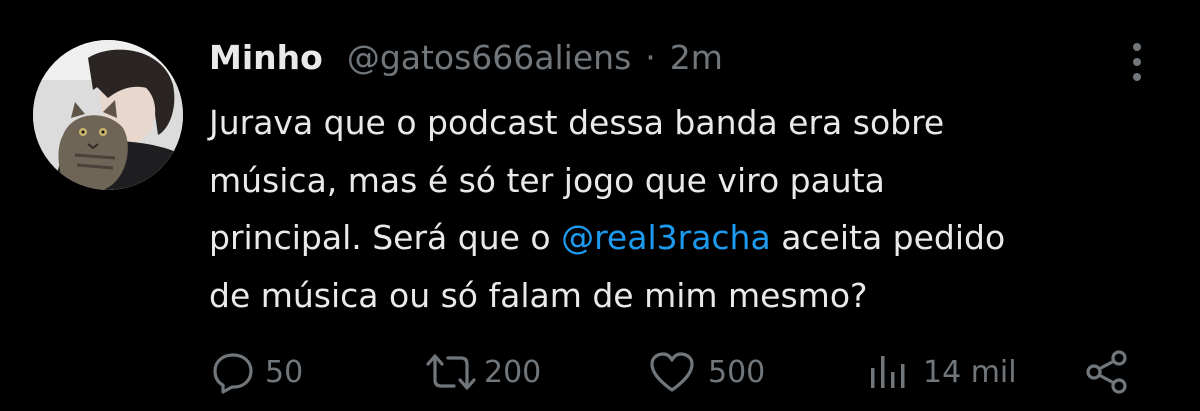 The width and height of the screenshot is (1200, 411). I want to click on author-name: Minho, so click(266, 57).